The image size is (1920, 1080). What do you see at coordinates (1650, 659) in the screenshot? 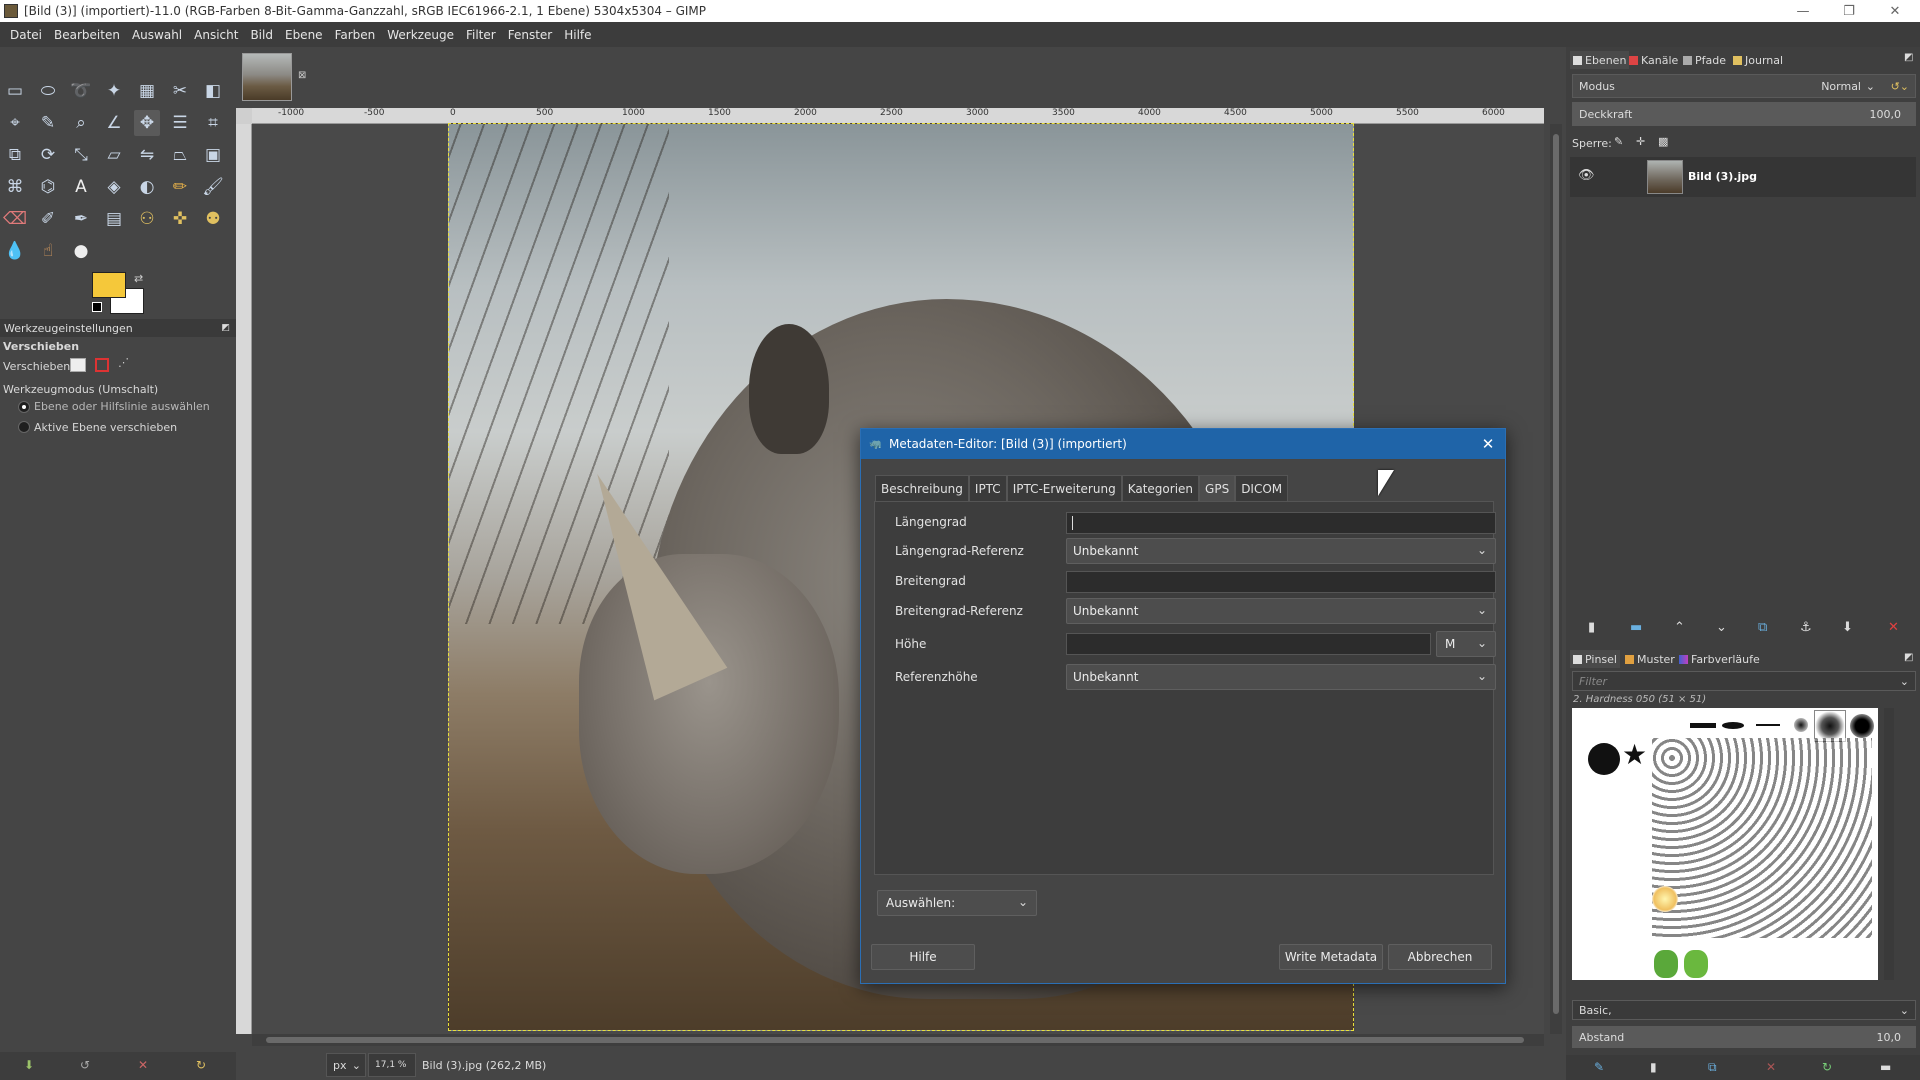
I see `tab-muster: Muster` at bounding box center [1650, 659].